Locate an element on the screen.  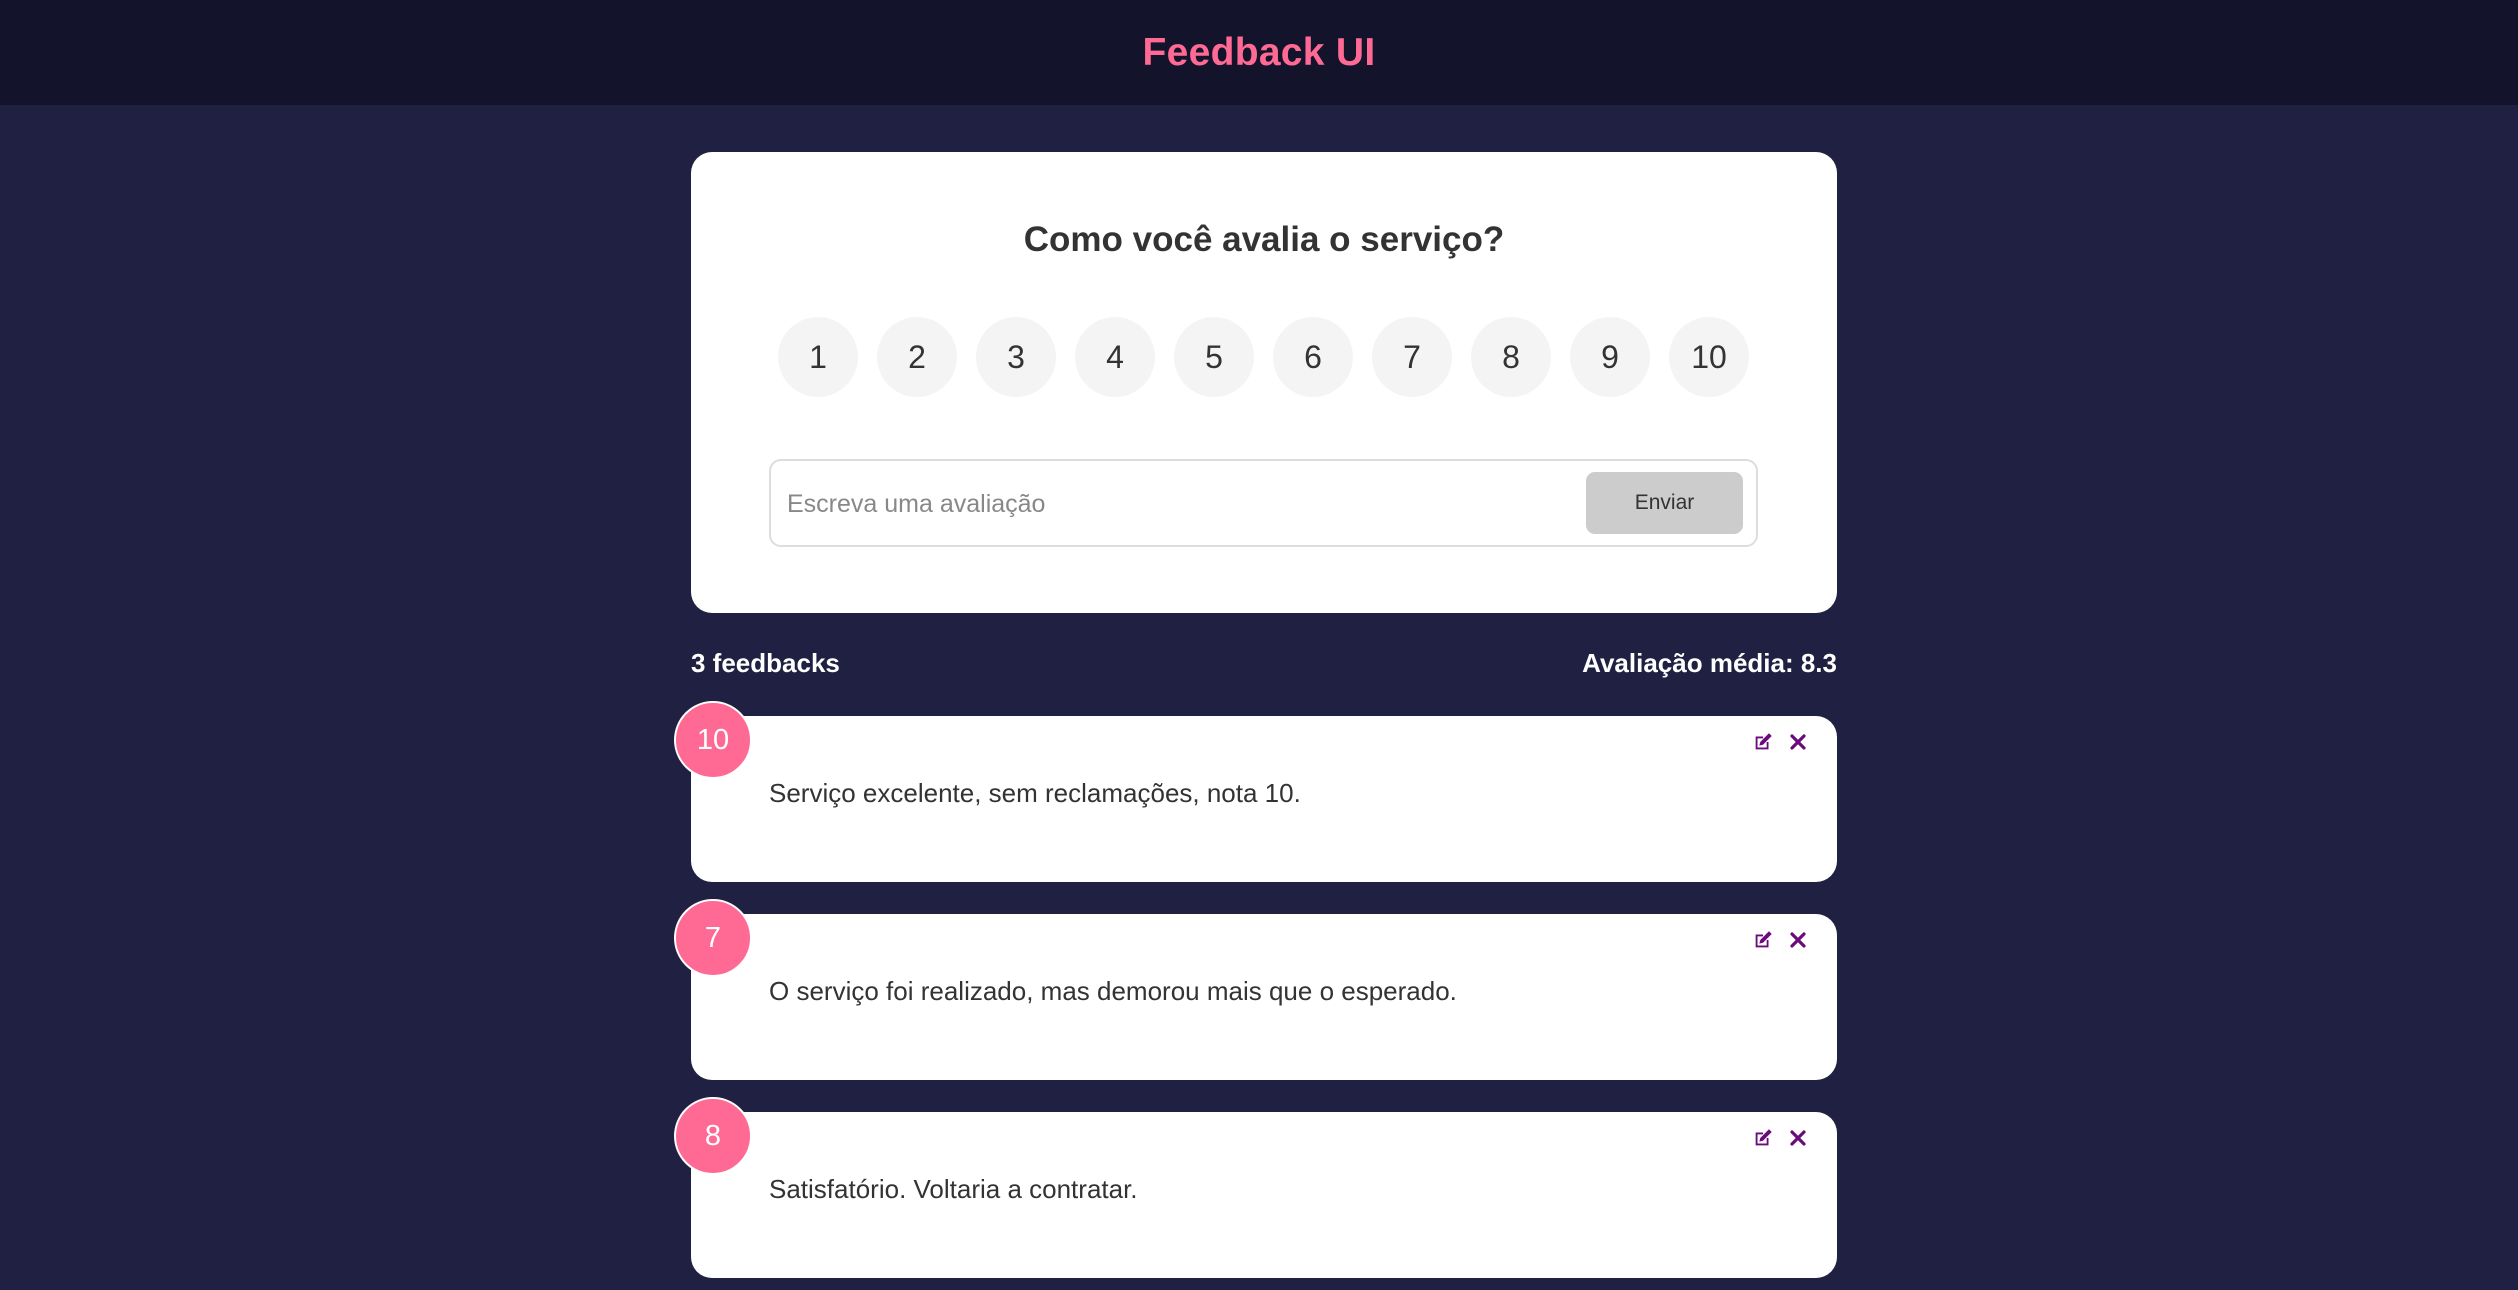
rating-option-6: 6 is located at coordinates (1313, 357).